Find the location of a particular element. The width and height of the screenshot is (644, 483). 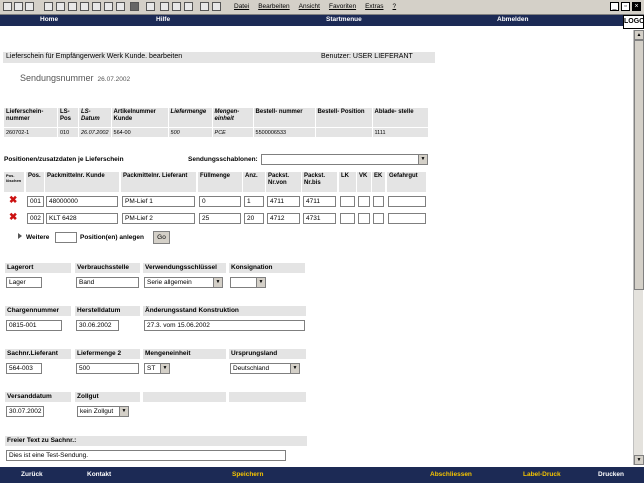

scroll-up-icon: ▲ is located at coordinates (639, 35).